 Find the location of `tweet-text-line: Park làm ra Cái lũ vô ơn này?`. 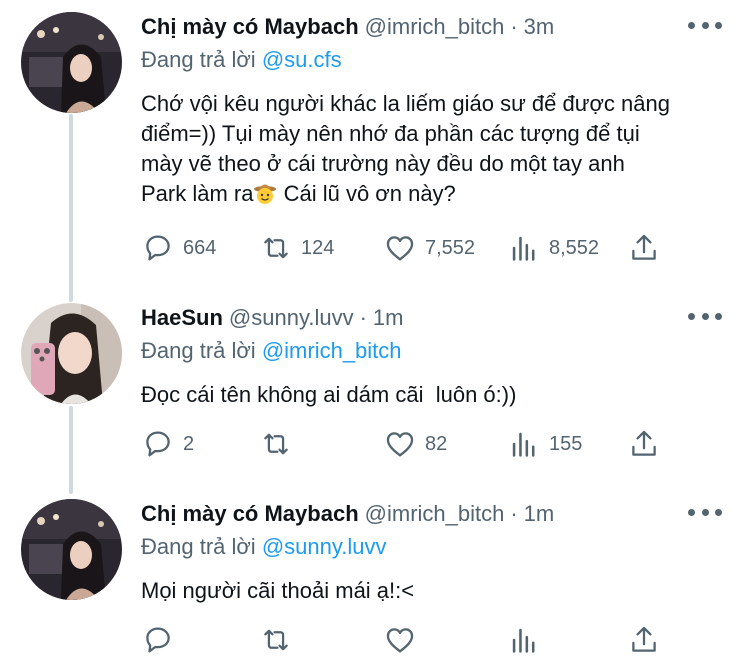

tweet-text-line: Park làm ra Cái lũ vô ơn này? is located at coordinates (436, 194).